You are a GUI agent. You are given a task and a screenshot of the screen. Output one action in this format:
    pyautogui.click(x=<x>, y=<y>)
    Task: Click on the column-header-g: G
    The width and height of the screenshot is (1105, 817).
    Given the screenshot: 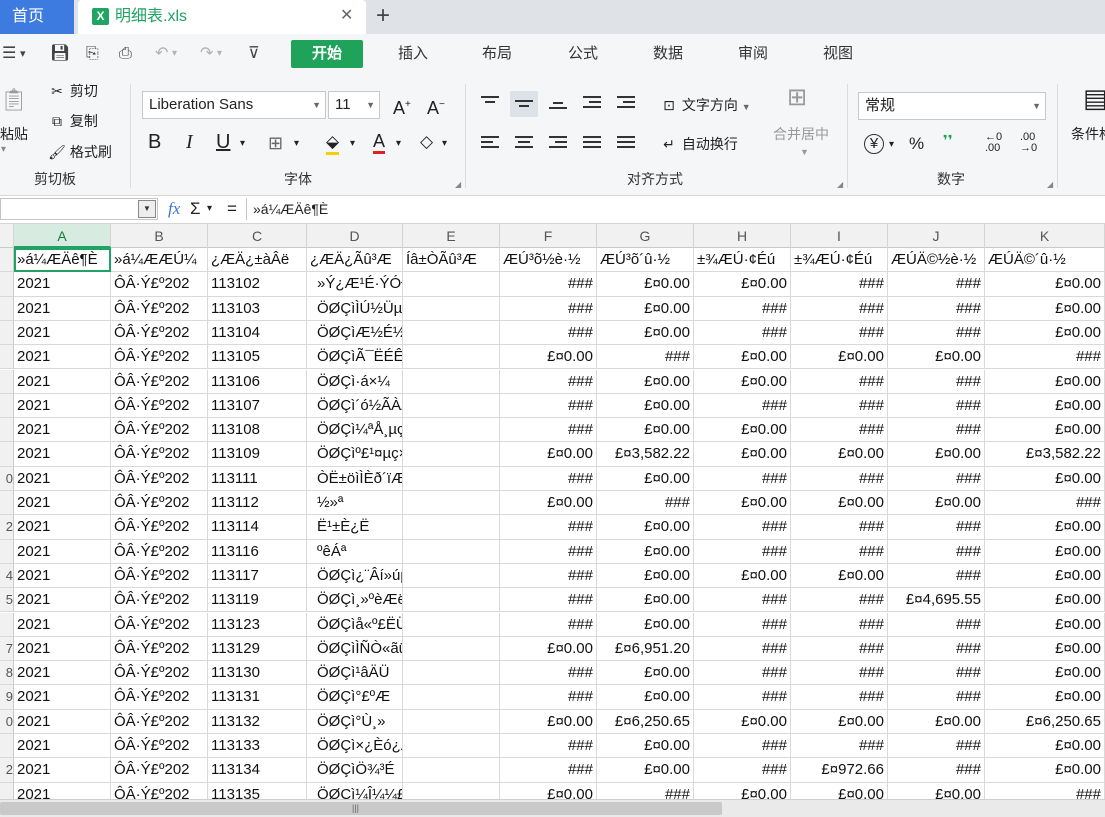 What is the action you would take?
    pyautogui.click(x=645, y=236)
    